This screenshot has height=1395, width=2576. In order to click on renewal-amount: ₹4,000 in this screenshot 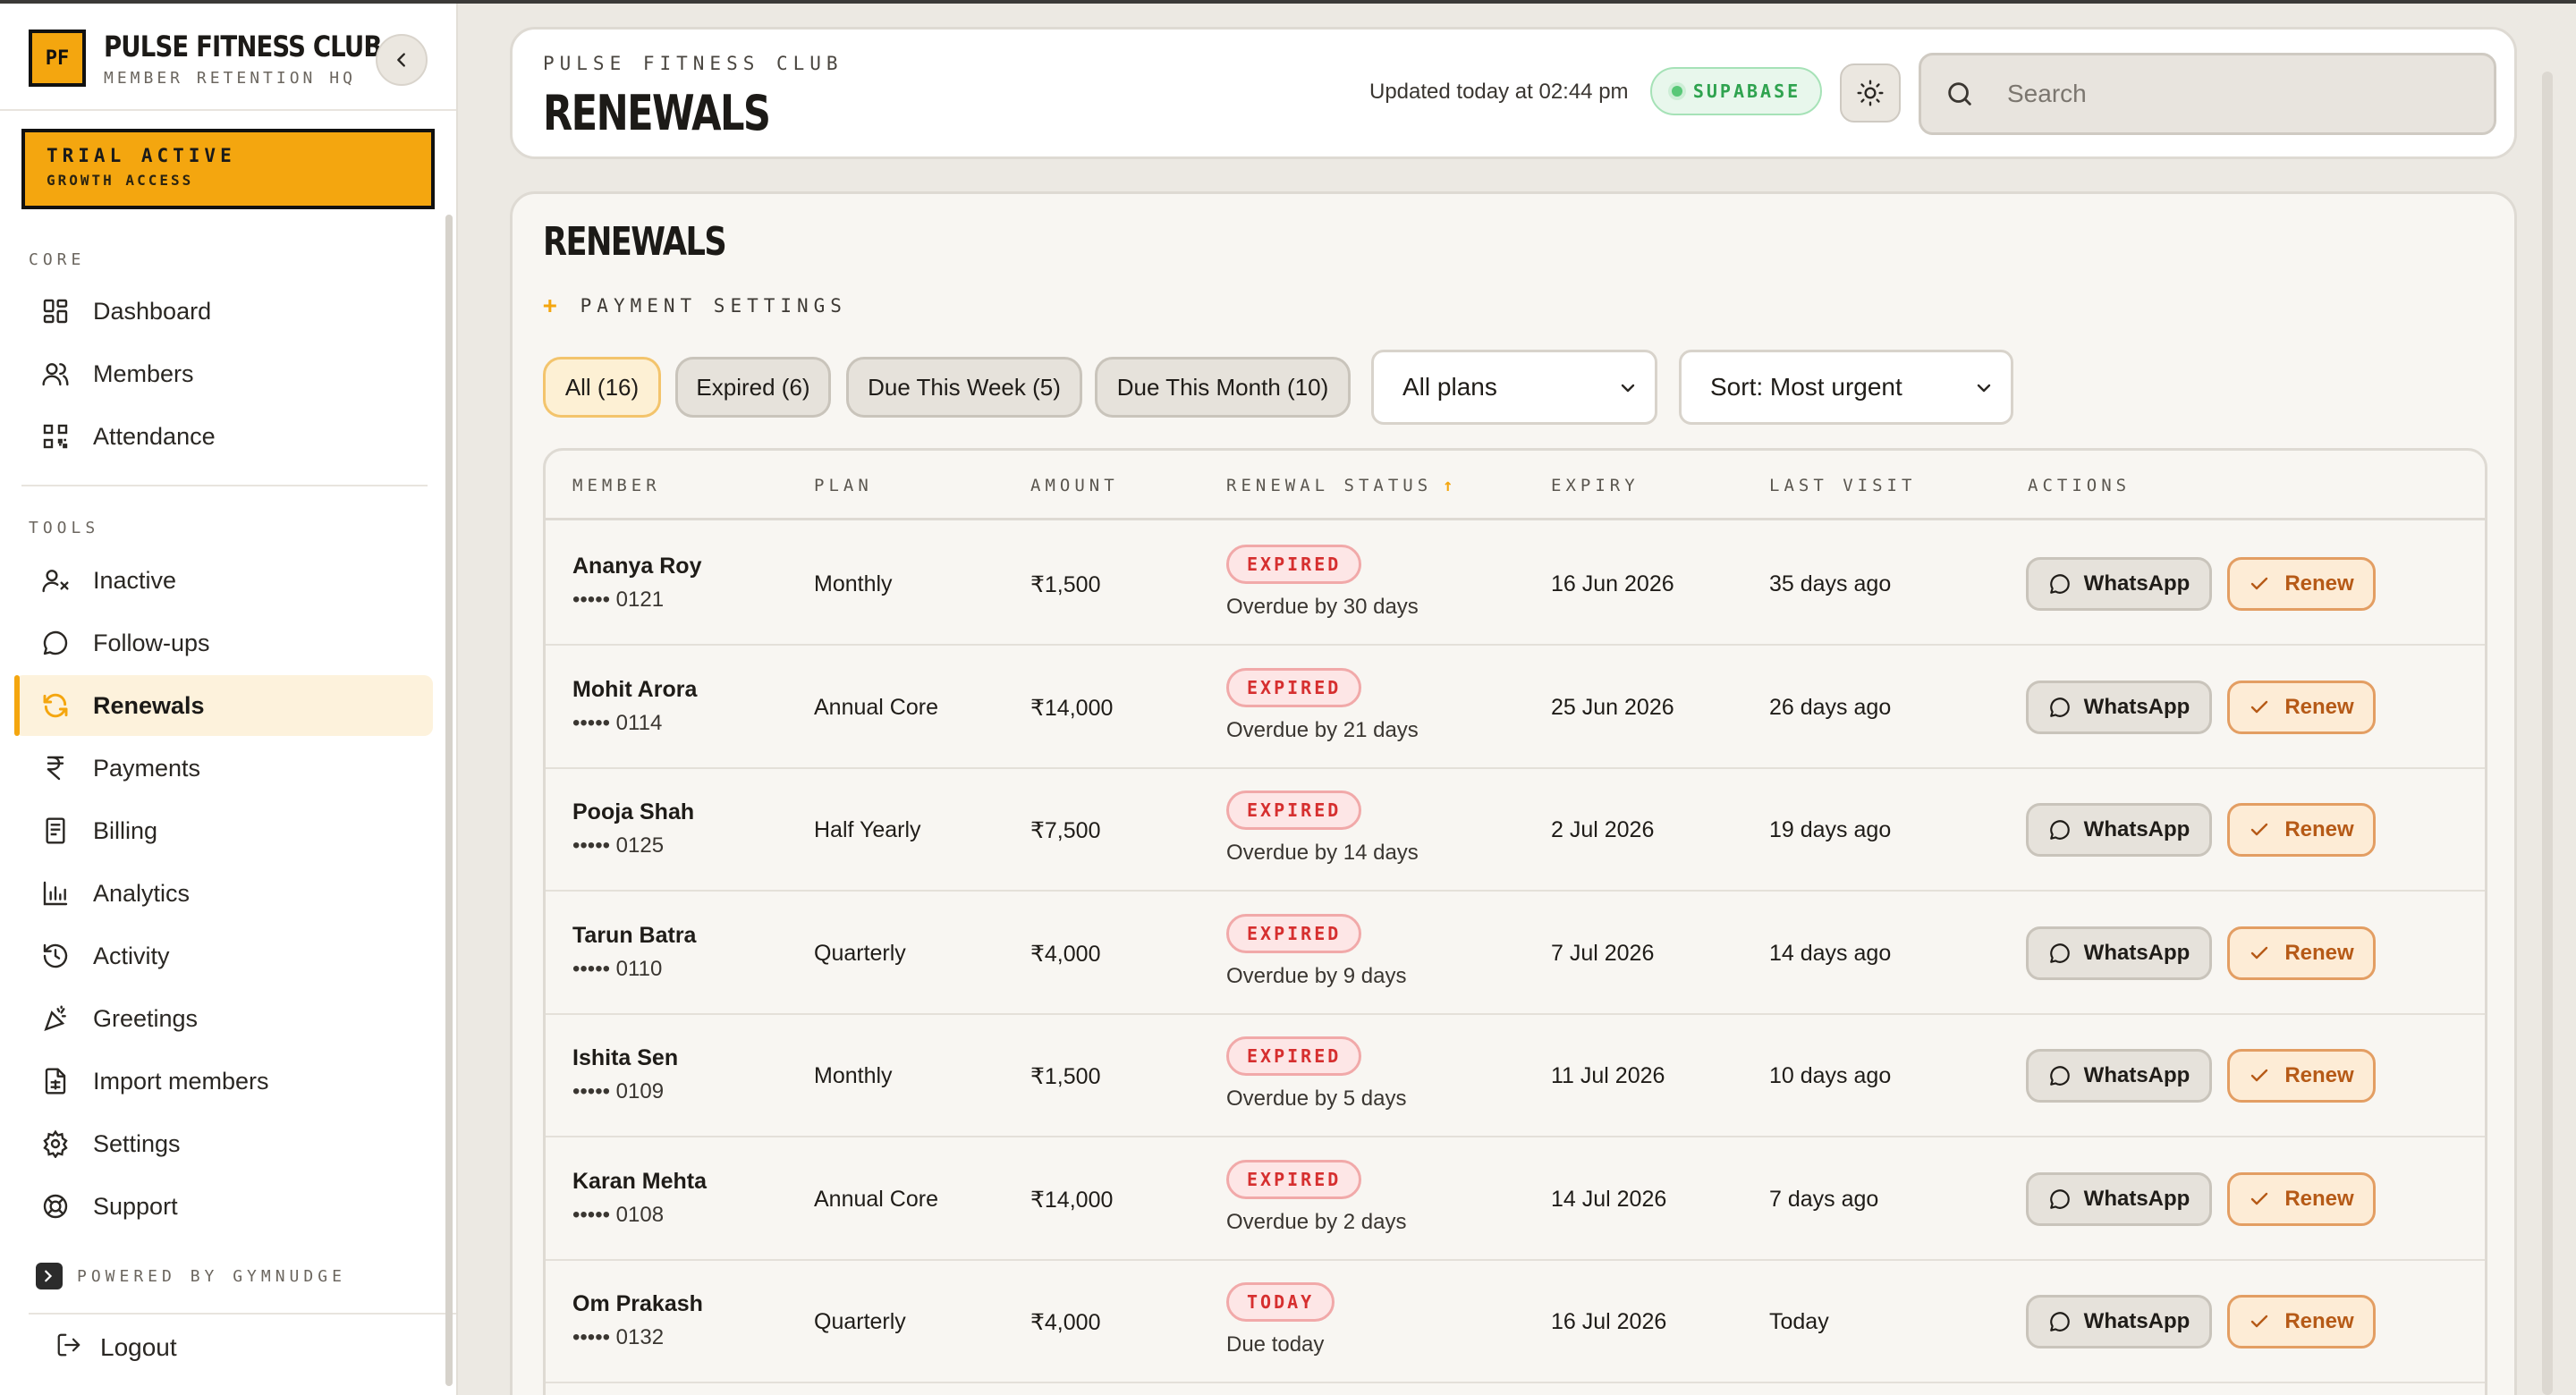, I will do `click(1065, 954)`.